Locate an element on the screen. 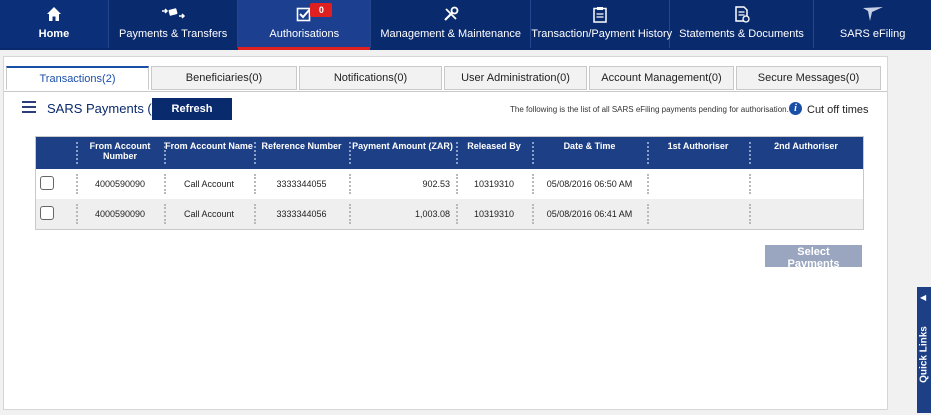  checkbox-icon is located at coordinates (304, 15).